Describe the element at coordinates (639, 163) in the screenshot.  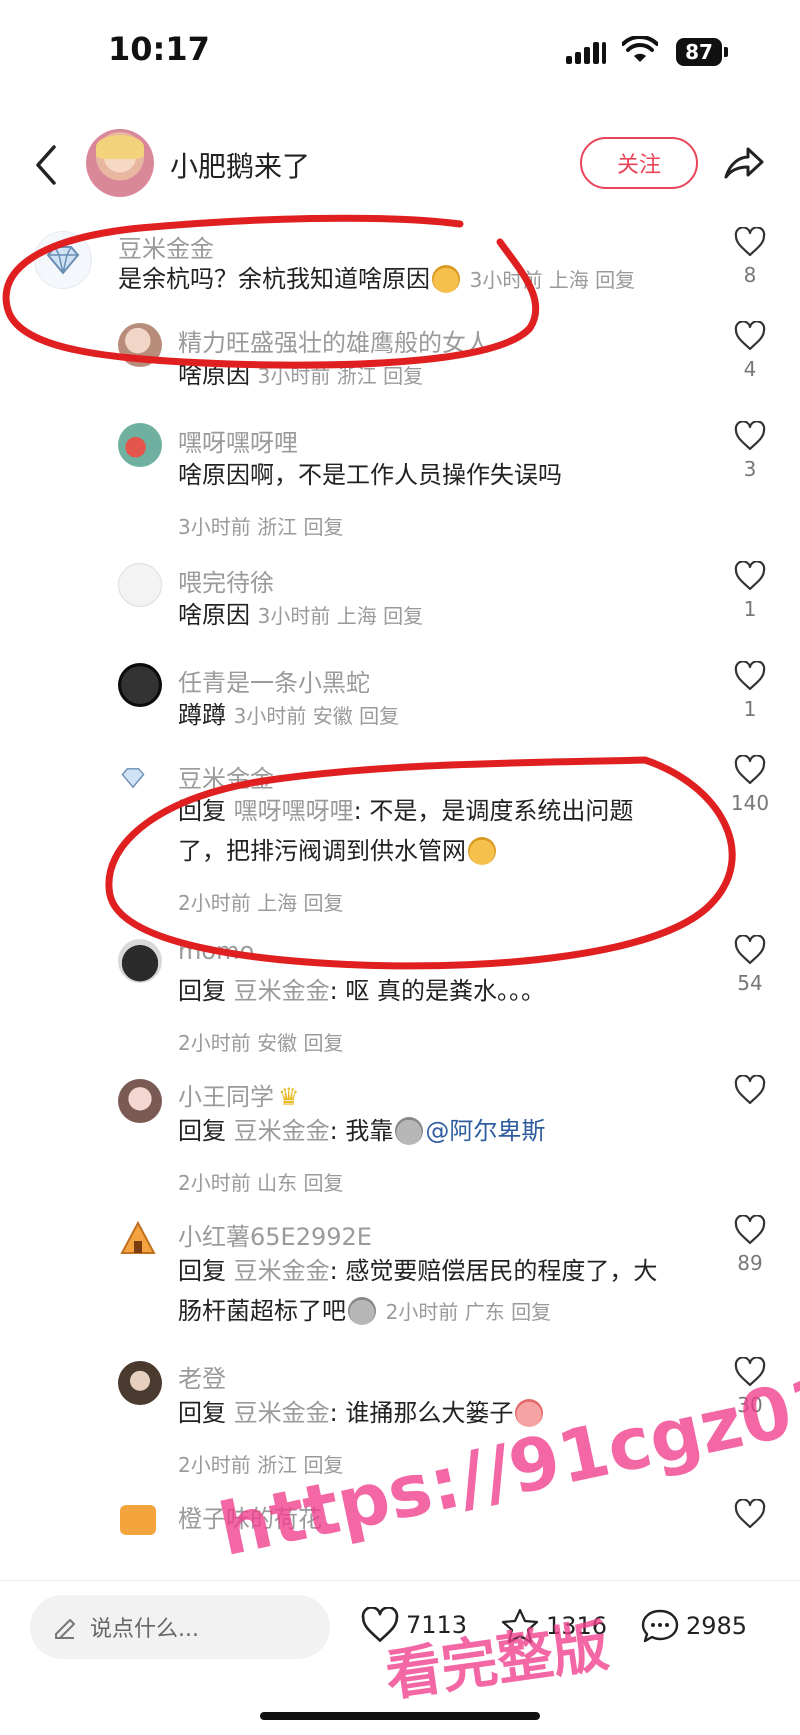
I see `follow-button: 关注` at that location.